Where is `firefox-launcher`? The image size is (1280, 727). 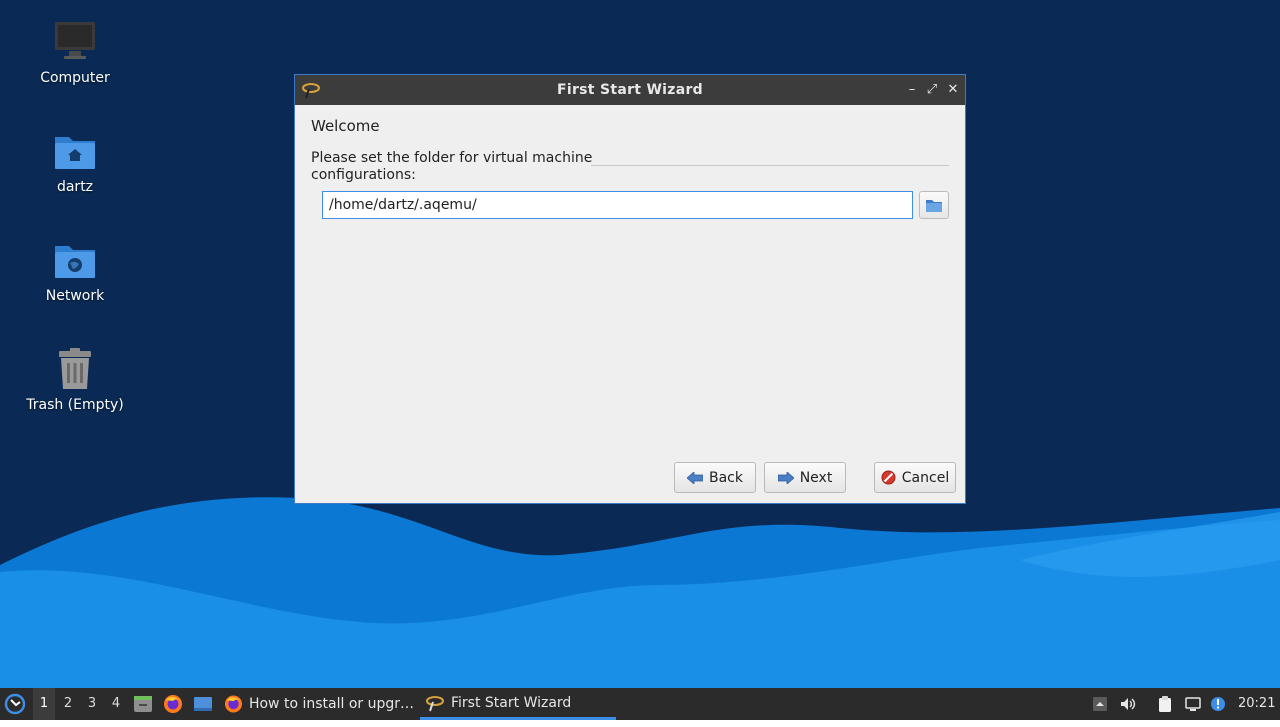
firefox-launcher is located at coordinates (174, 704).